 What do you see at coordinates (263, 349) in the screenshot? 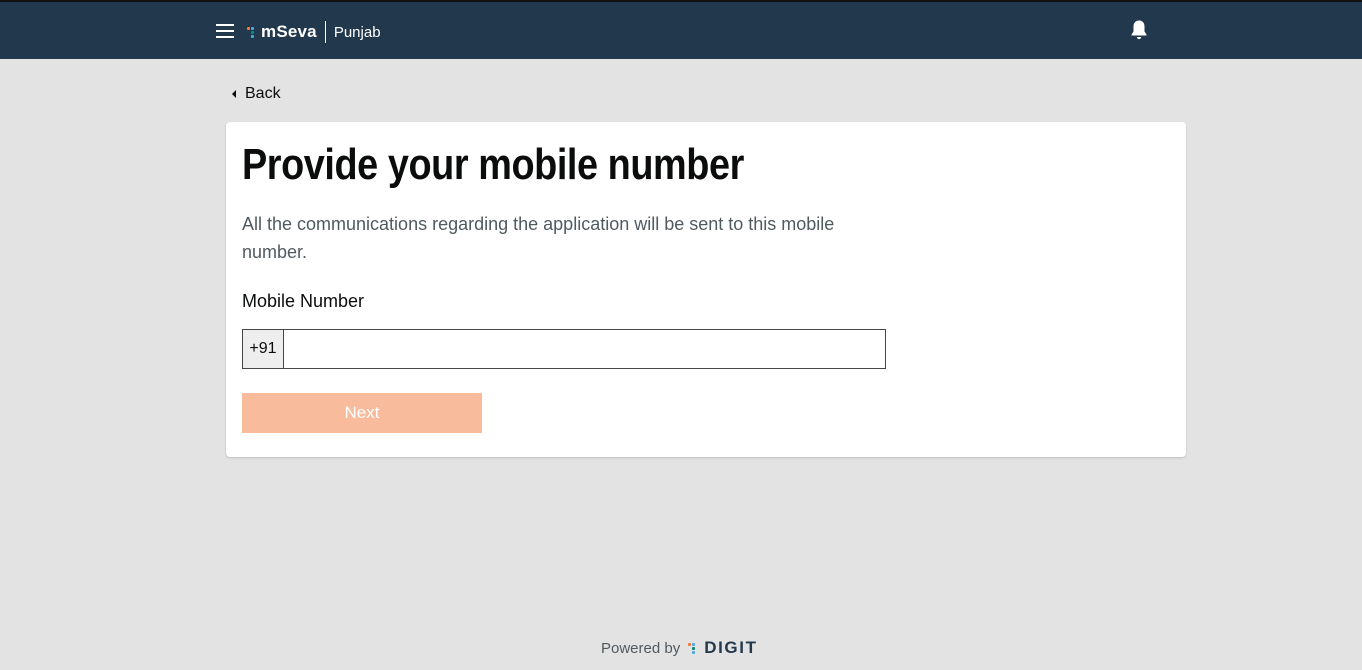
I see `country-code-prefix: +91` at bounding box center [263, 349].